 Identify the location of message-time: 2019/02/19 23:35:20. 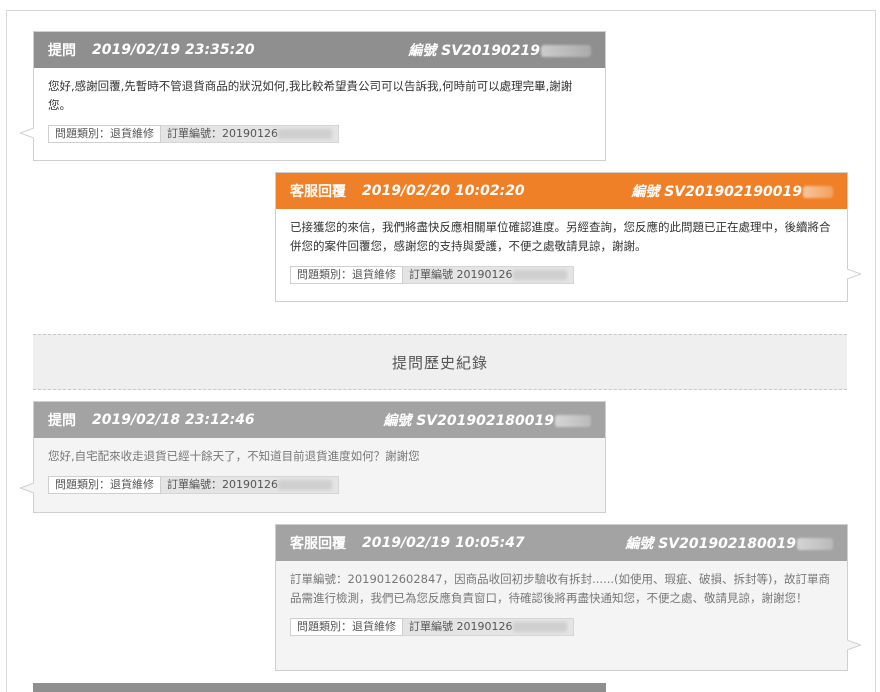
(173, 50).